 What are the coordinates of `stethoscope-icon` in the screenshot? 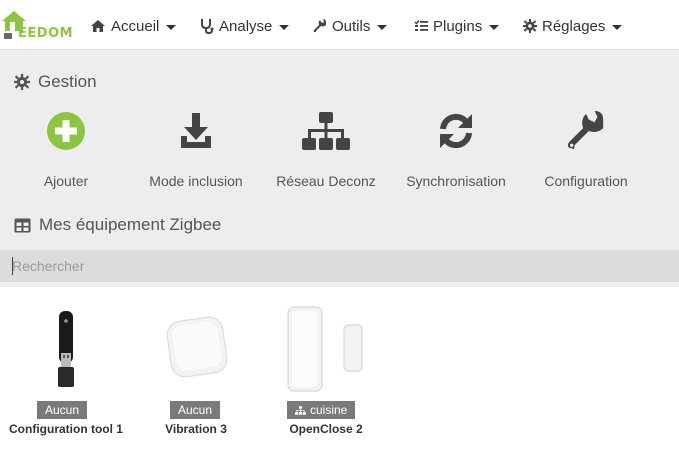 It's located at (207, 26).